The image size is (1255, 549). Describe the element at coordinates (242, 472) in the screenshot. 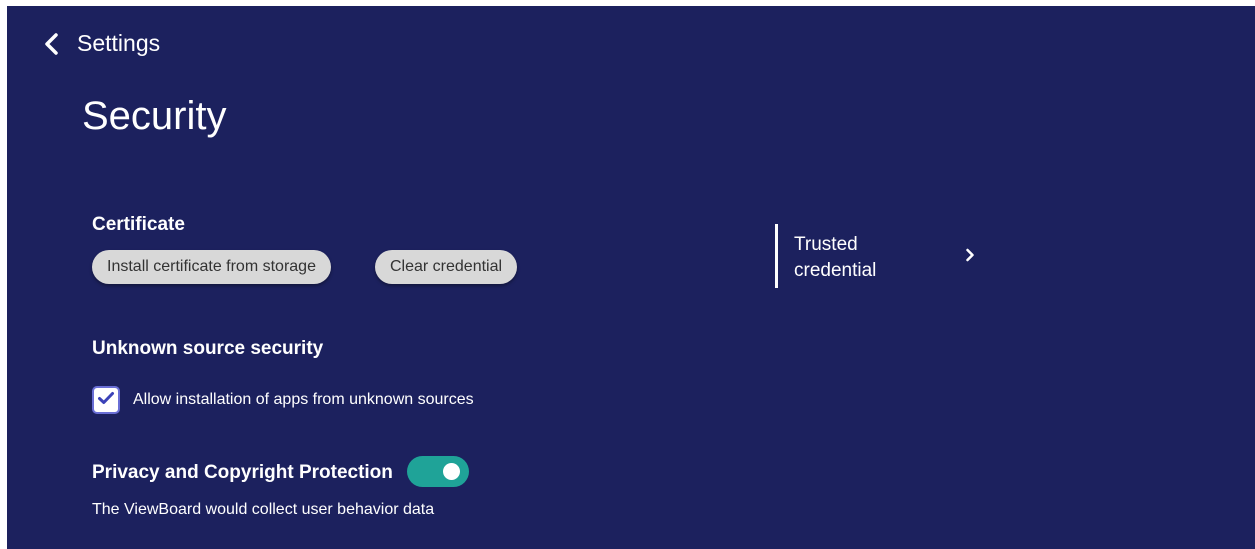

I see `privacy-heading: Privacy and Copyright Protection` at that location.